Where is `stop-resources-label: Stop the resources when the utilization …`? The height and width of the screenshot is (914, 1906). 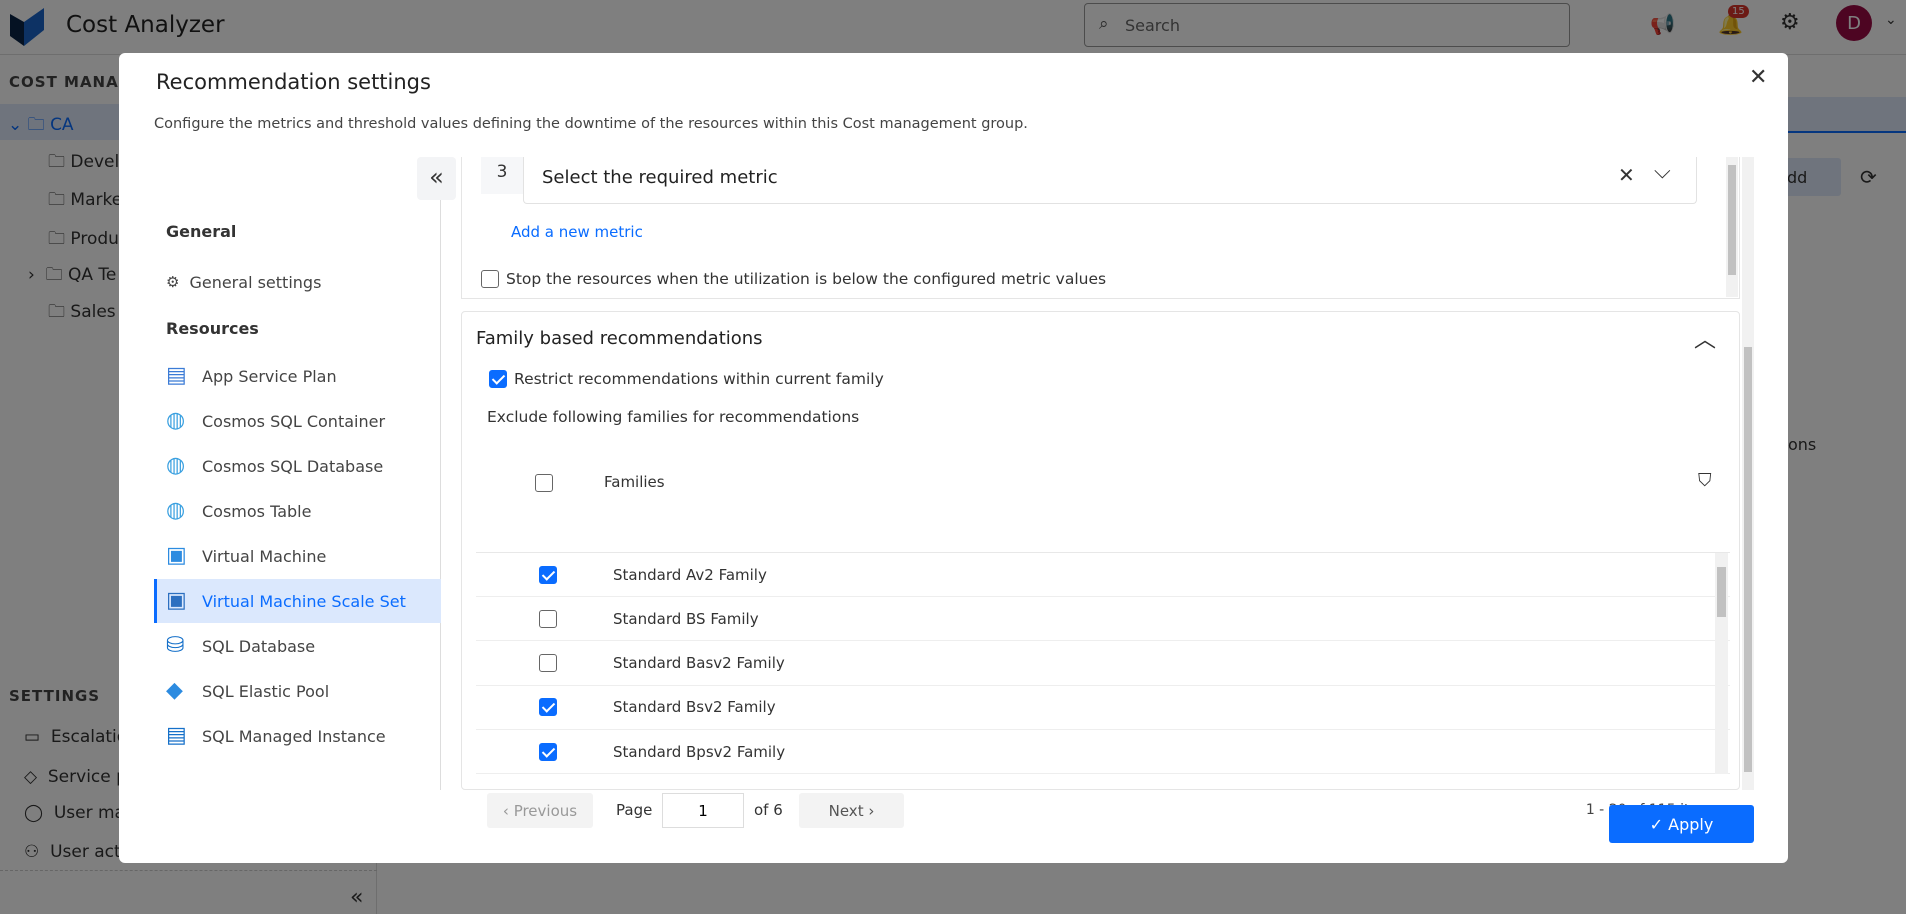 stop-resources-label: Stop the resources when the utilization … is located at coordinates (806, 279).